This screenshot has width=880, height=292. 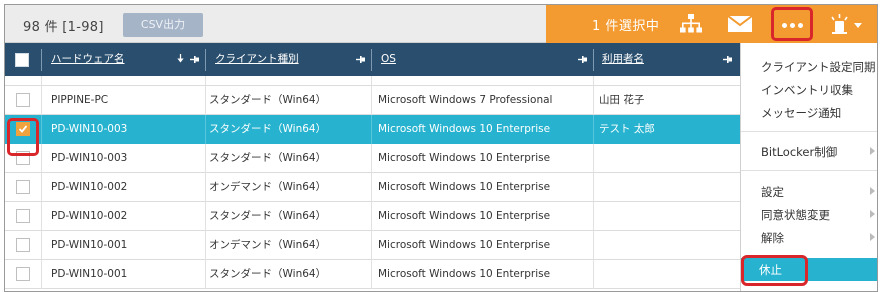 What do you see at coordinates (622, 100) in the screenshot?
I see `cell-user: 山田 花子` at bounding box center [622, 100].